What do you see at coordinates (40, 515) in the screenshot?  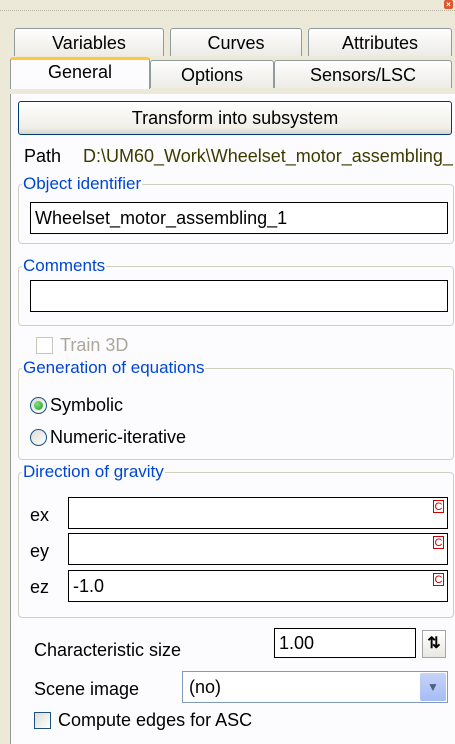 I see `gravity-ex-label: ex` at bounding box center [40, 515].